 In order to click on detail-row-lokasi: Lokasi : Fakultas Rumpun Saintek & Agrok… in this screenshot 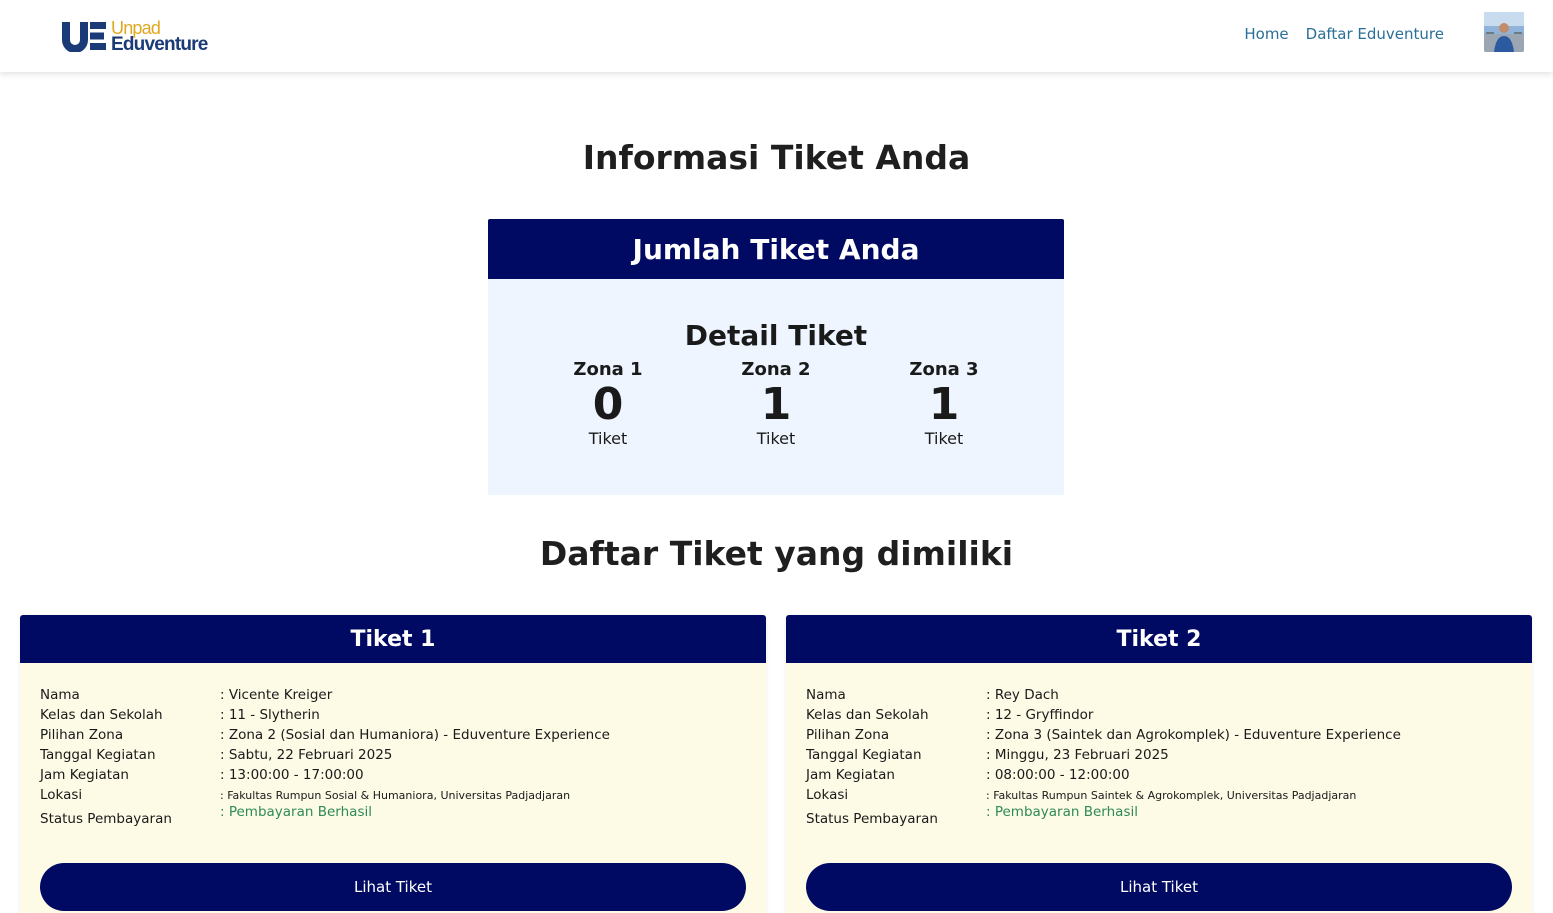, I will do `click(1103, 795)`.